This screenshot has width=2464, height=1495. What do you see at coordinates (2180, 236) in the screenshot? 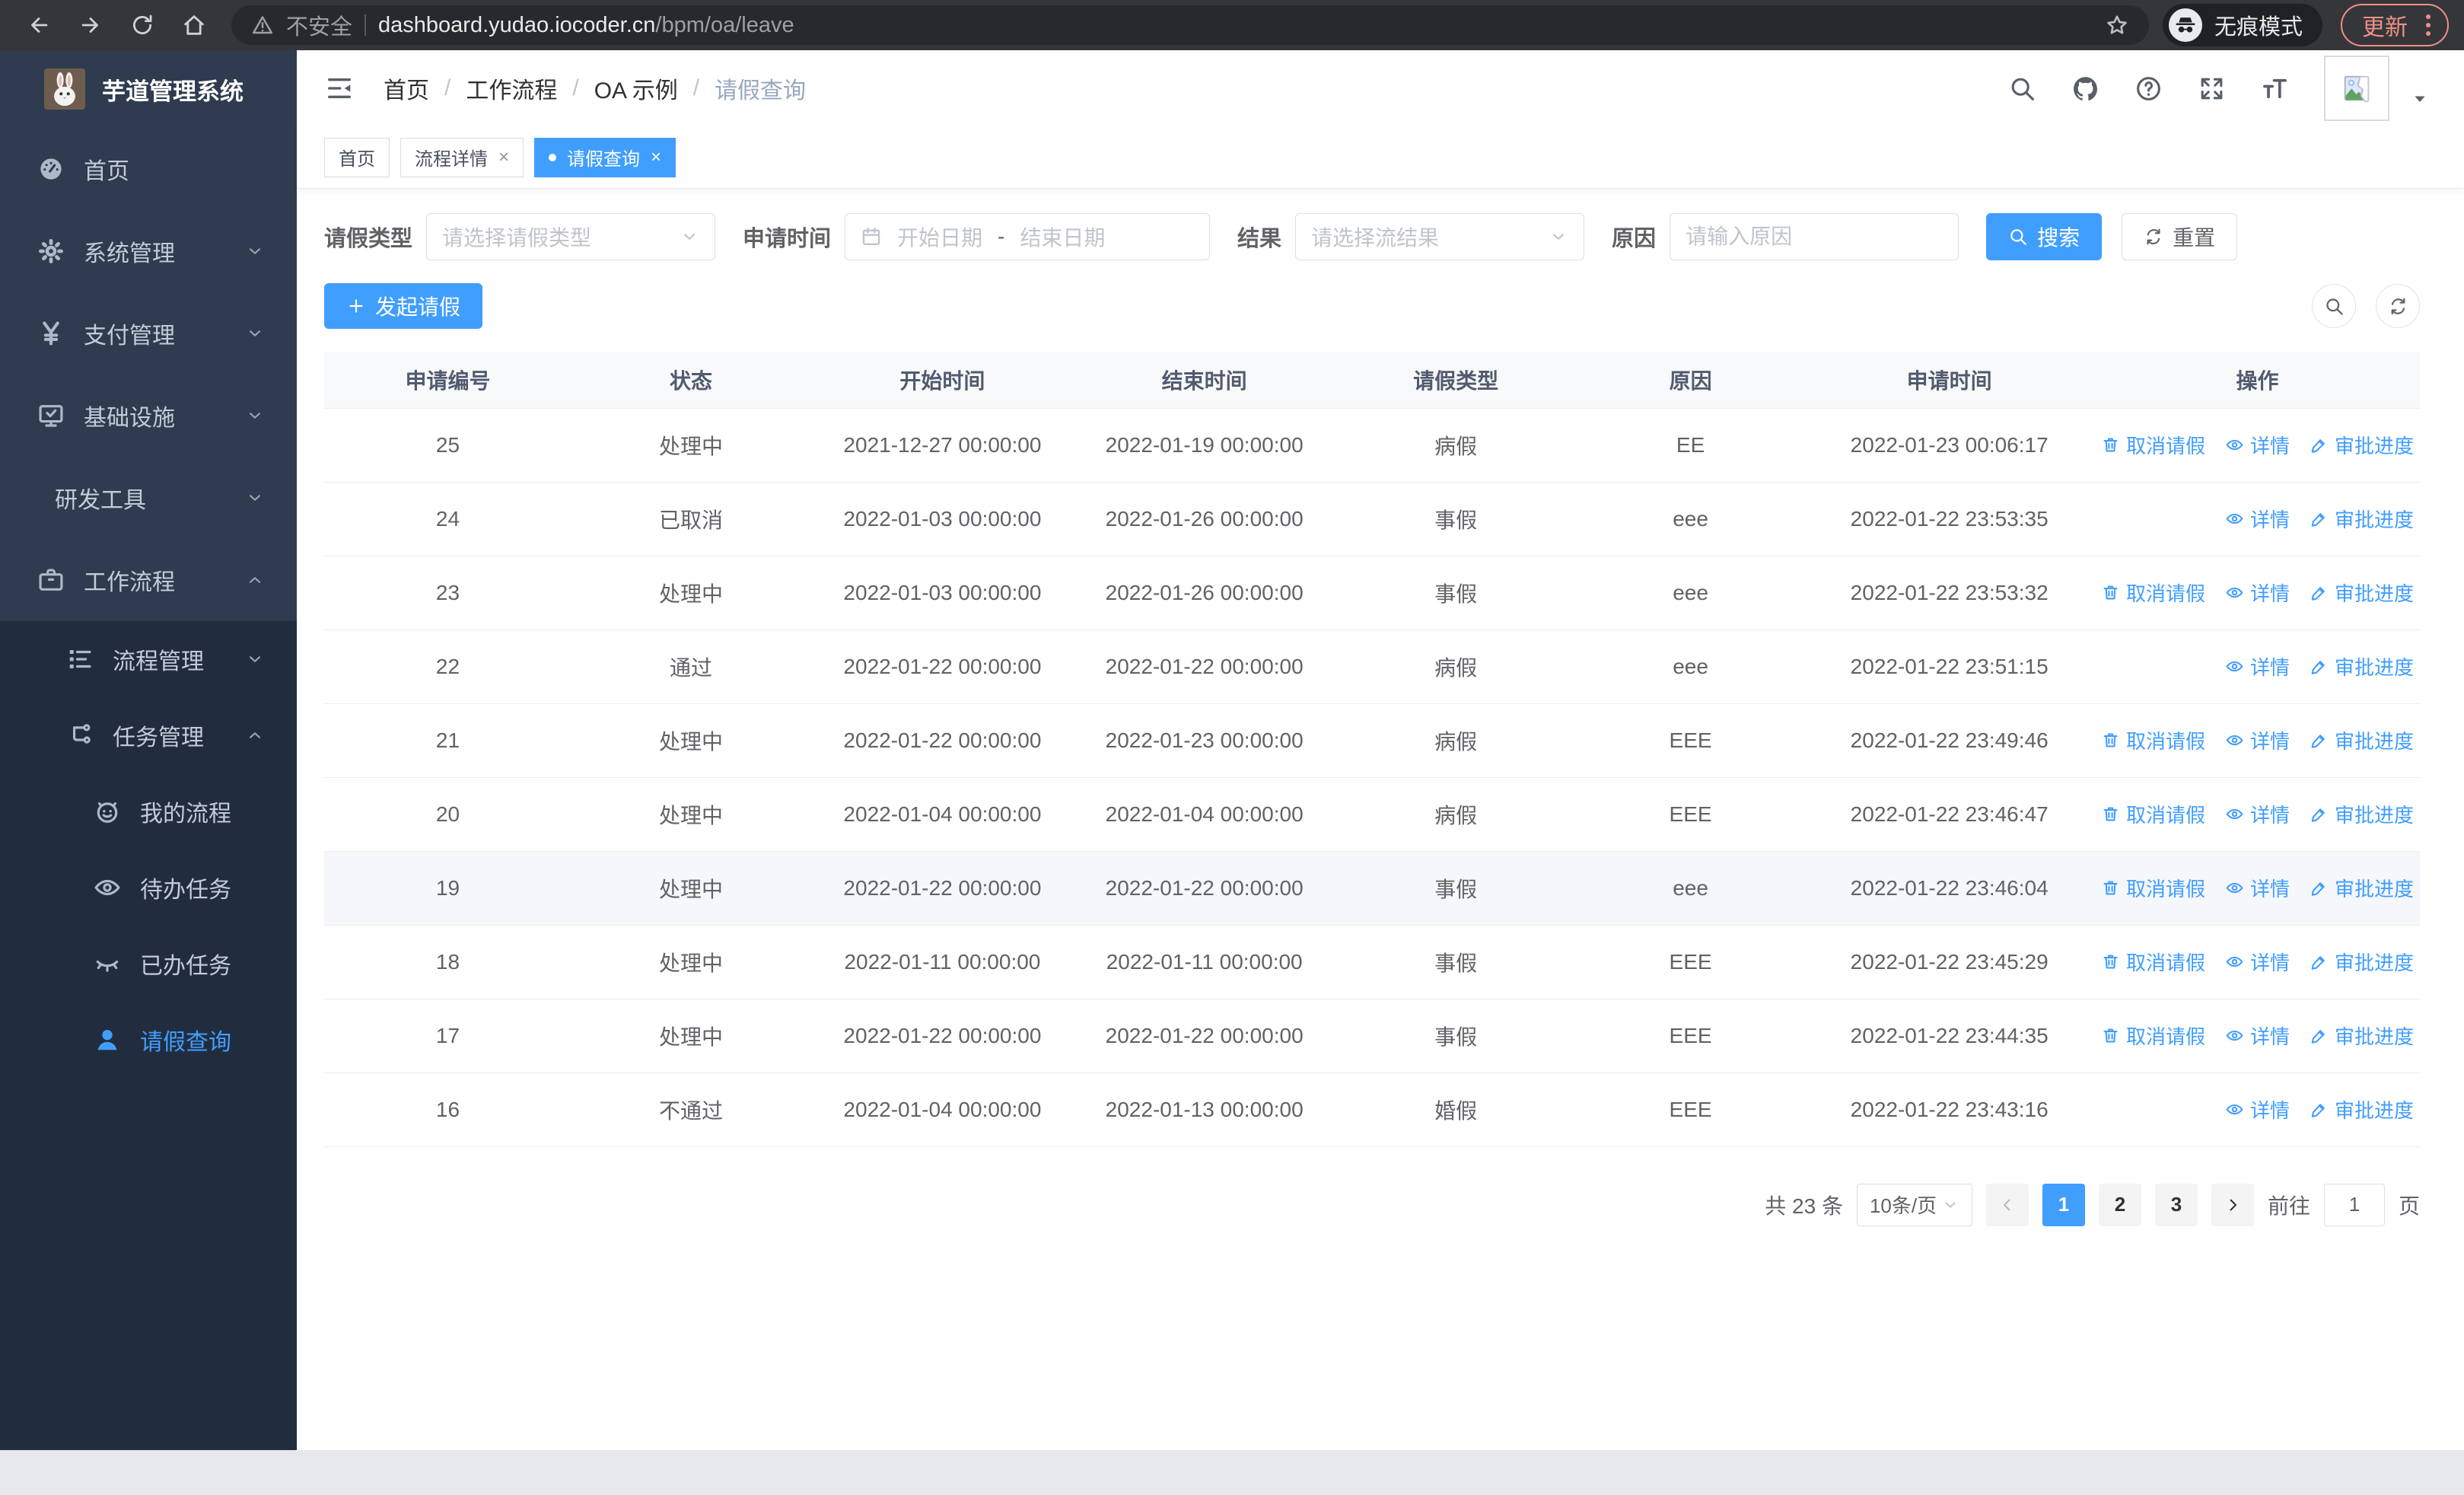
I see `reset-button: 重置` at bounding box center [2180, 236].